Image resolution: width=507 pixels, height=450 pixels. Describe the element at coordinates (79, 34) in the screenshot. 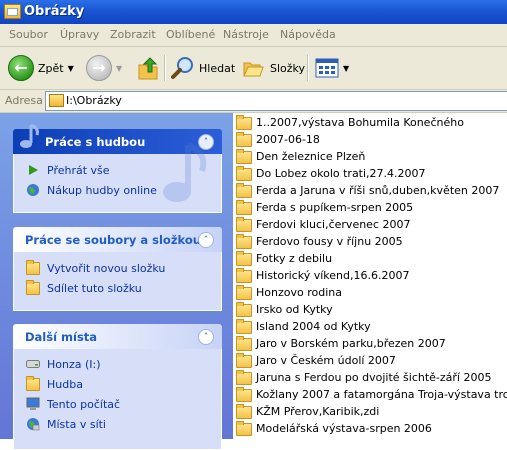

I see `menu-item-edit: Úpravy` at that location.